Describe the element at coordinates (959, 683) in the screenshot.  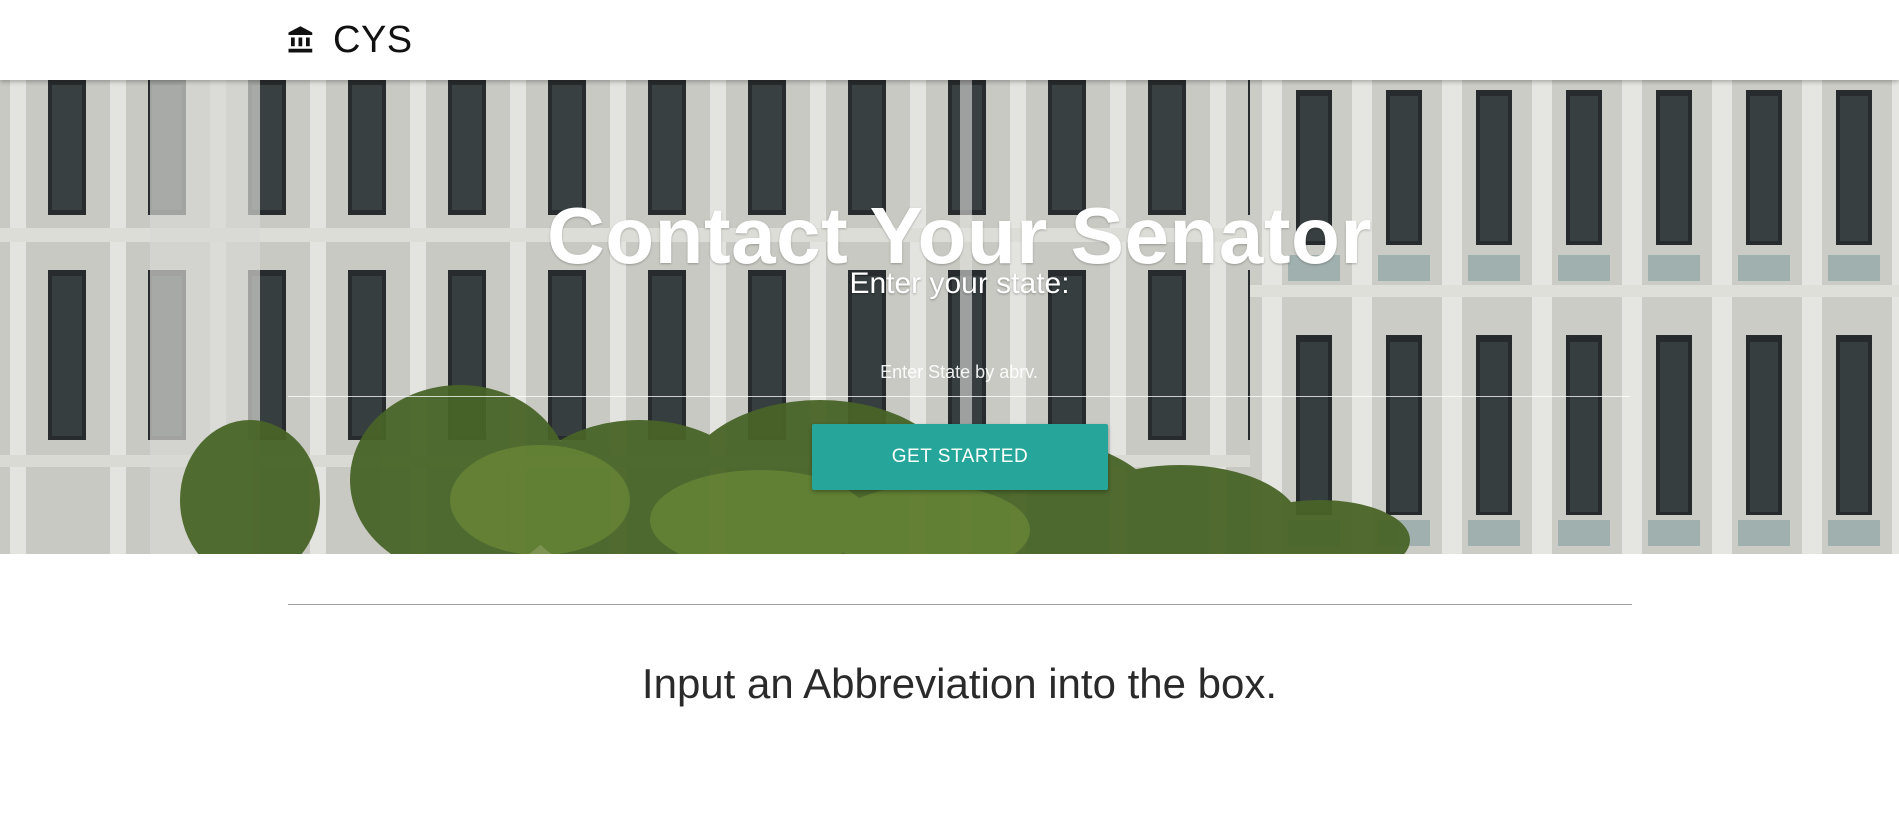
I see `instruction-text: Input an Abbreviation into the box.` at that location.